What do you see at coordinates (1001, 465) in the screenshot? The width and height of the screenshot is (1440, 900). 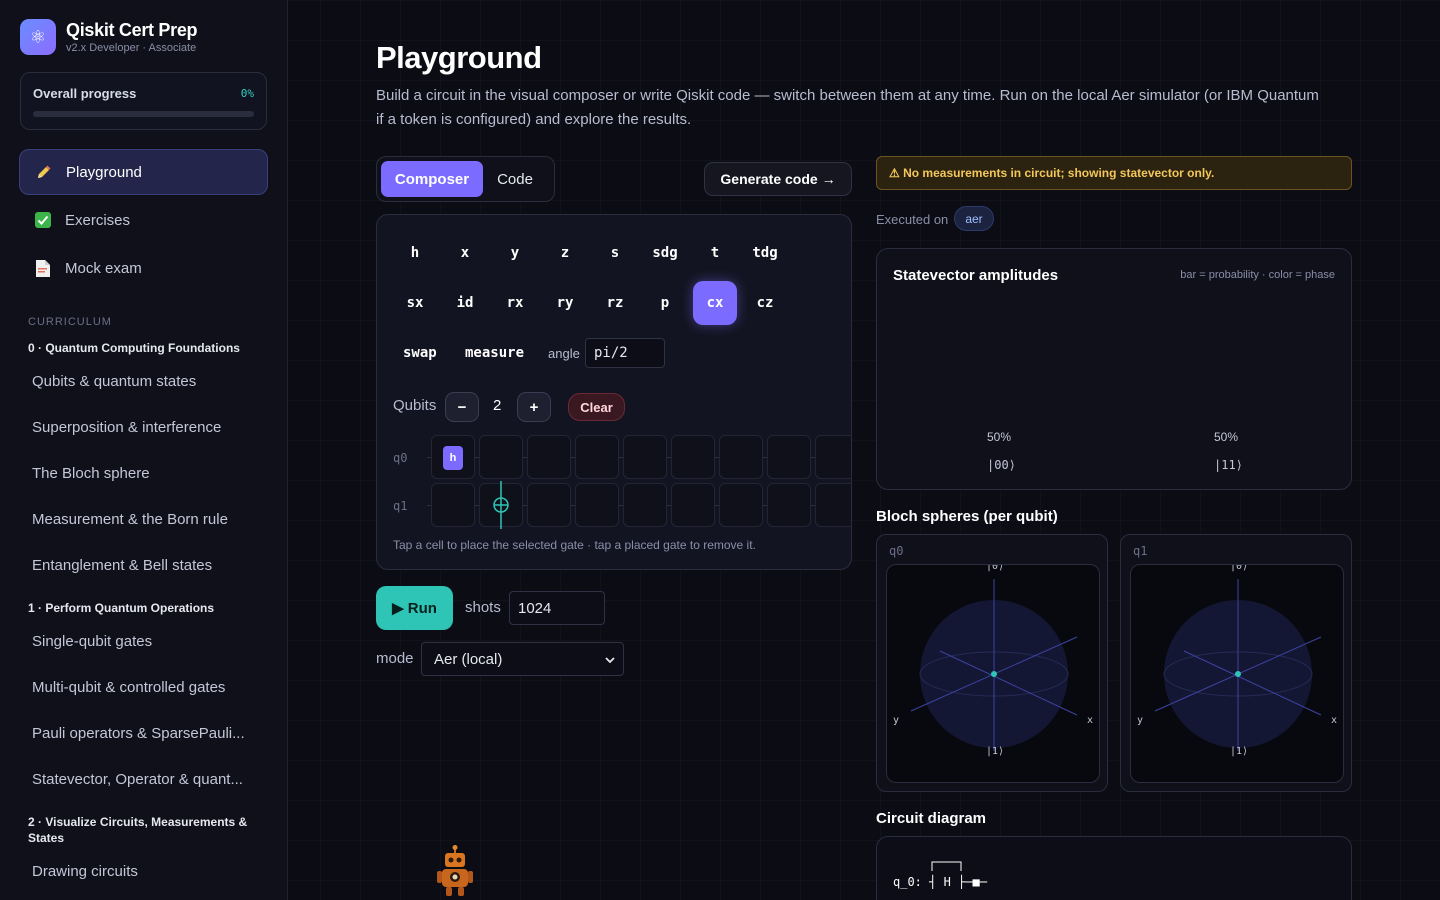 I see `amplitude-state: |00⟩` at bounding box center [1001, 465].